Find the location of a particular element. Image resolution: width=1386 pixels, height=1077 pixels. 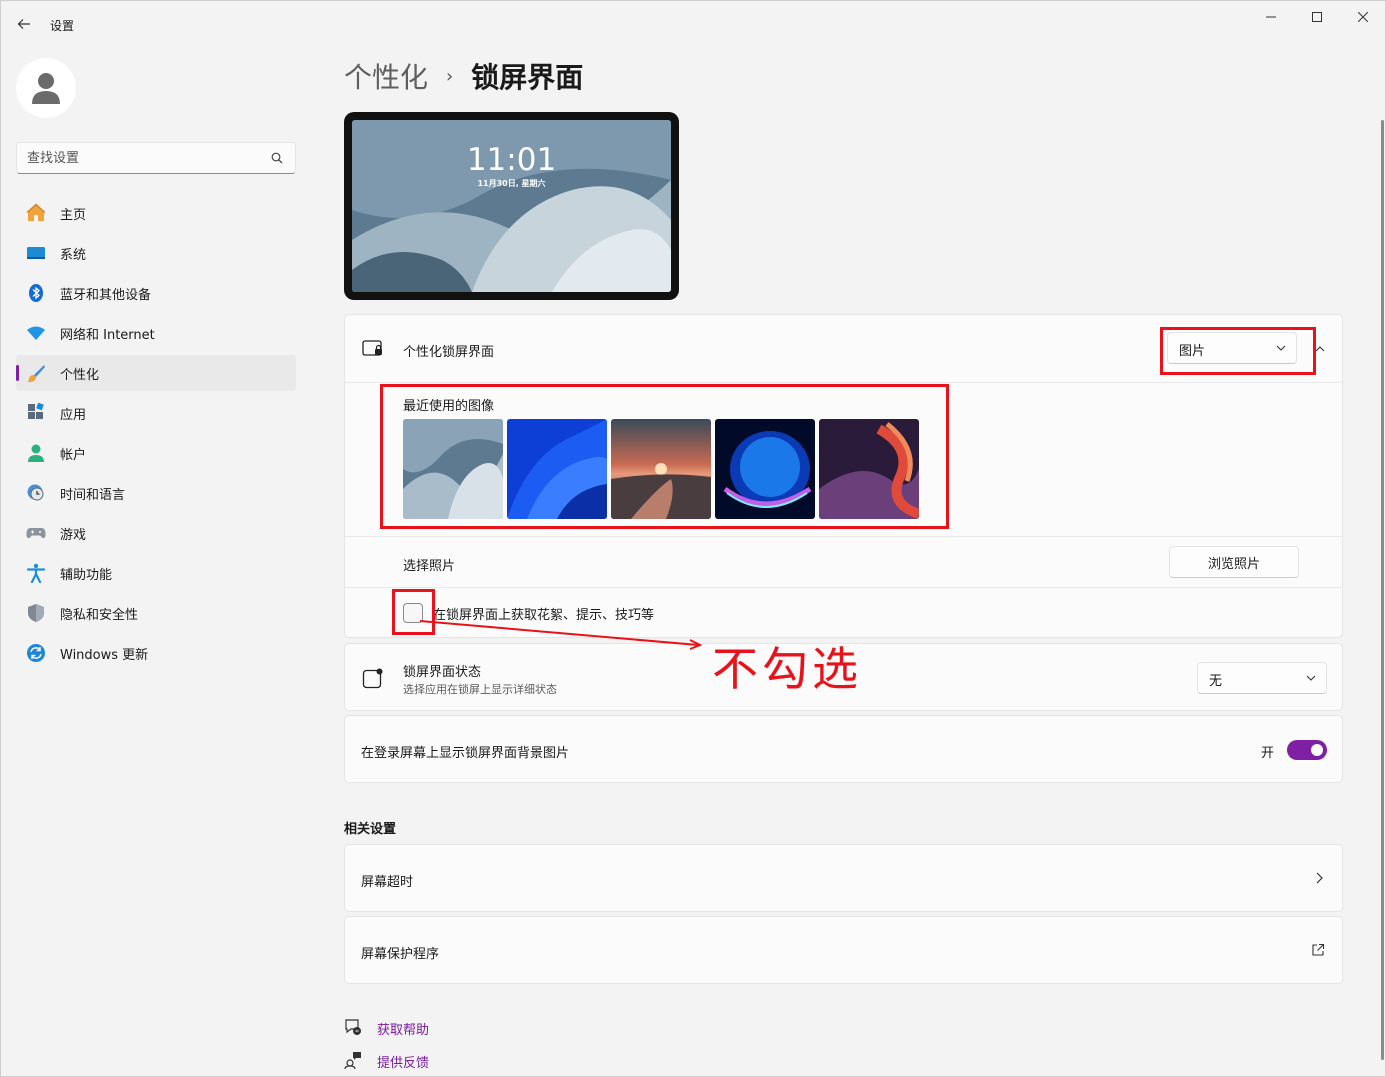

minimize-icon is located at coordinates (1271, 17).